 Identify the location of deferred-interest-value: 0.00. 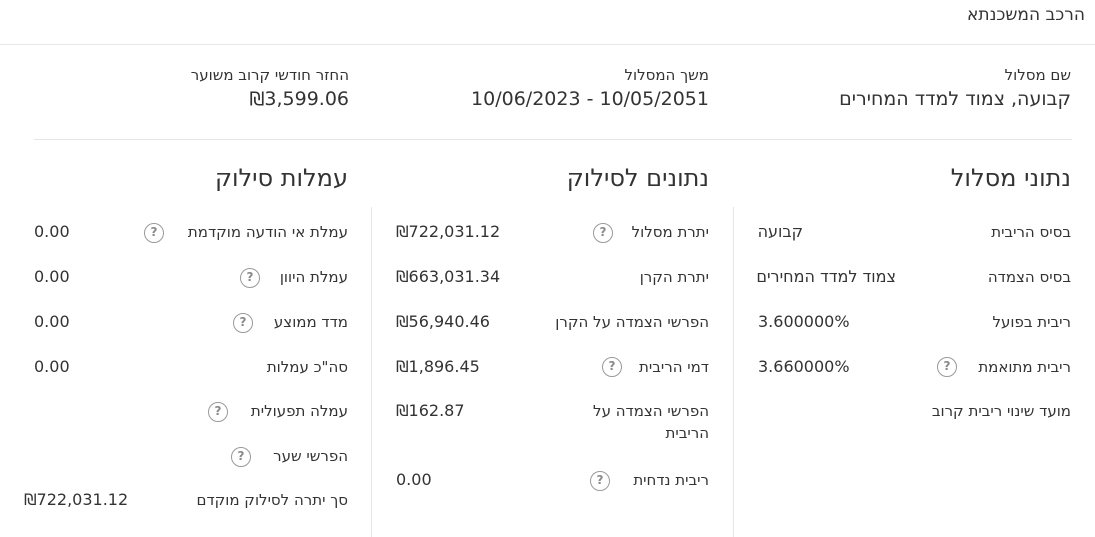
(414, 479).